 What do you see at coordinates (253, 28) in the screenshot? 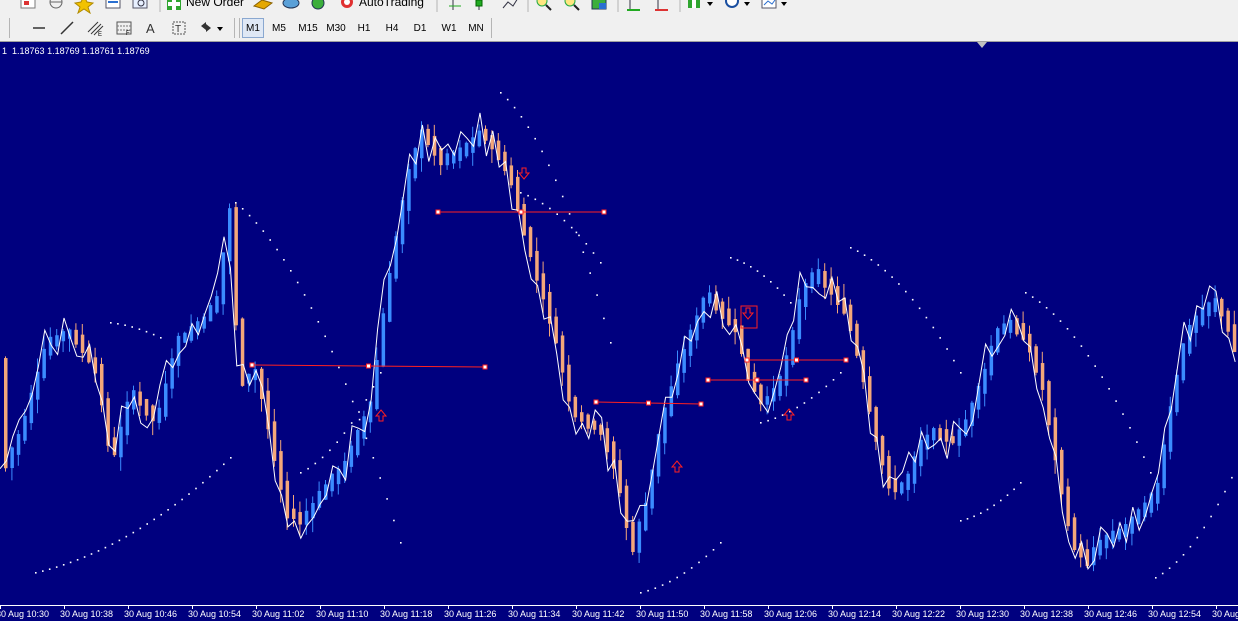
I see `timeframe-m1: M1` at bounding box center [253, 28].